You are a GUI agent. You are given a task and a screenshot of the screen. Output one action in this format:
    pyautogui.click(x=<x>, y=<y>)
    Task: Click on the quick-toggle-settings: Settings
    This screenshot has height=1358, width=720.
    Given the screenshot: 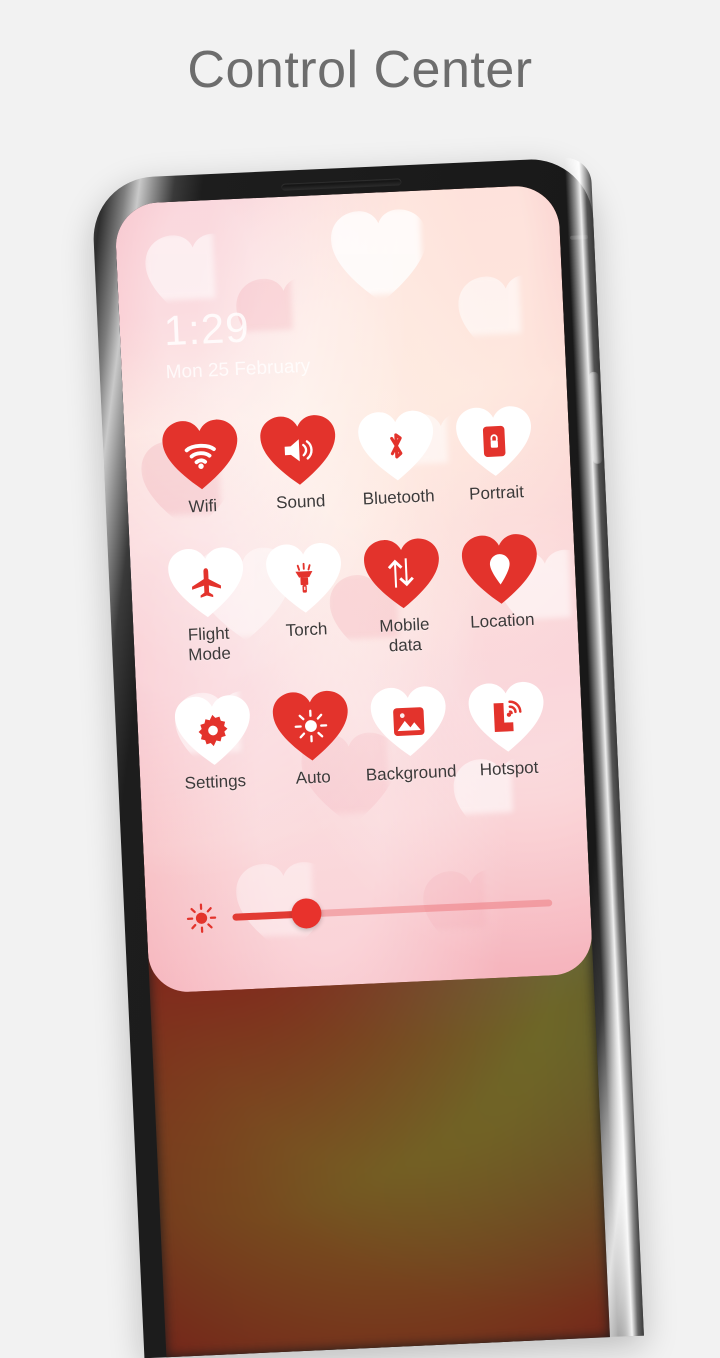 What is the action you would take?
    pyautogui.click(x=213, y=743)
    